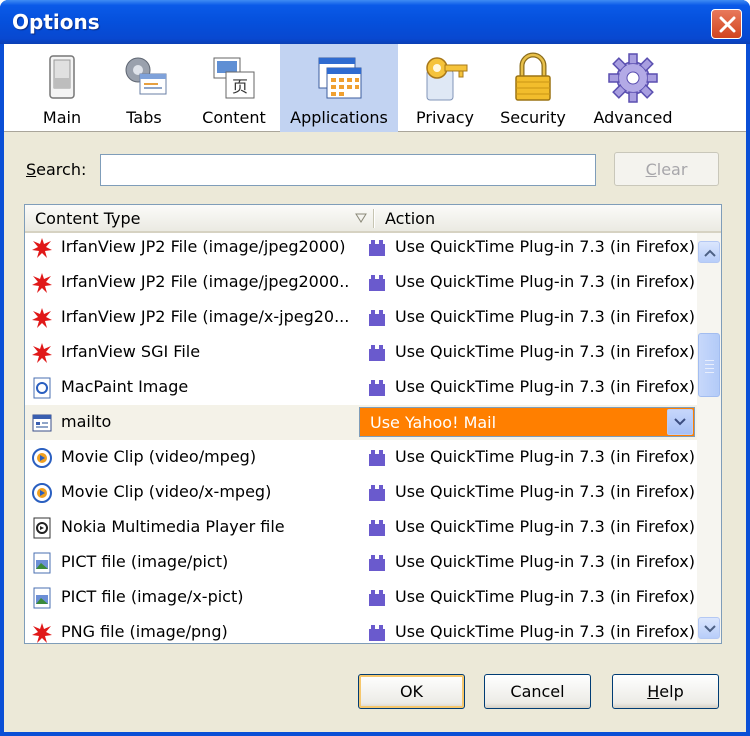 The width and height of the screenshot is (750, 736). I want to click on column-header-content-type: Content Type, so click(199, 218).